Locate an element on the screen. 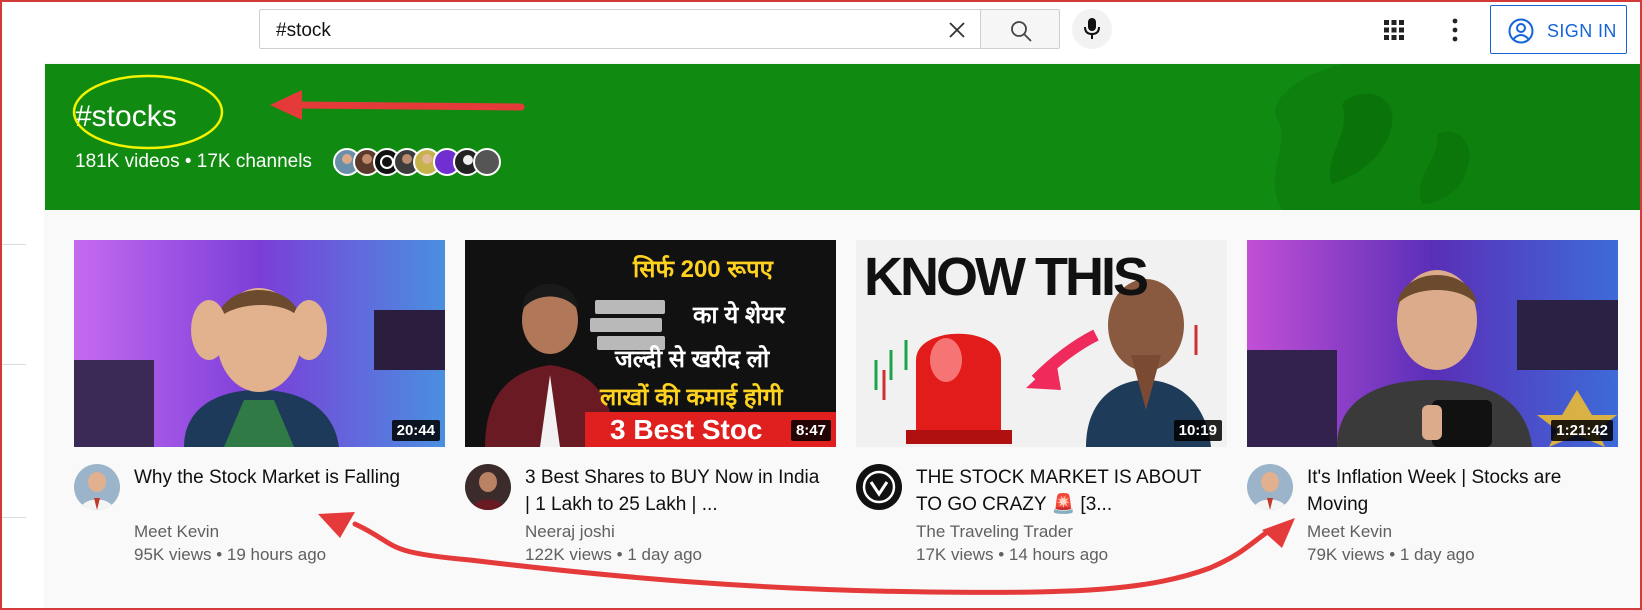 The height and width of the screenshot is (610, 1642). hashtag-title: #stocks is located at coordinates (126, 116).